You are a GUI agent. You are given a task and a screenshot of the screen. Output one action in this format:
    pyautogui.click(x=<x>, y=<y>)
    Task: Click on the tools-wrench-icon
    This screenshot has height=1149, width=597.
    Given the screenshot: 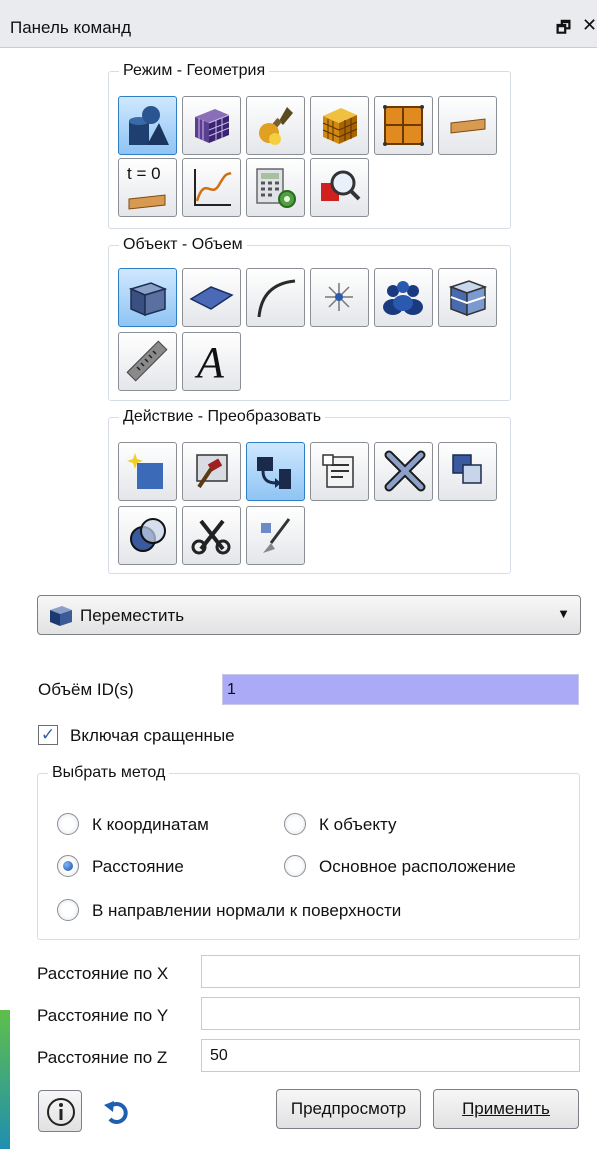 What is the action you would take?
    pyautogui.click(x=276, y=126)
    